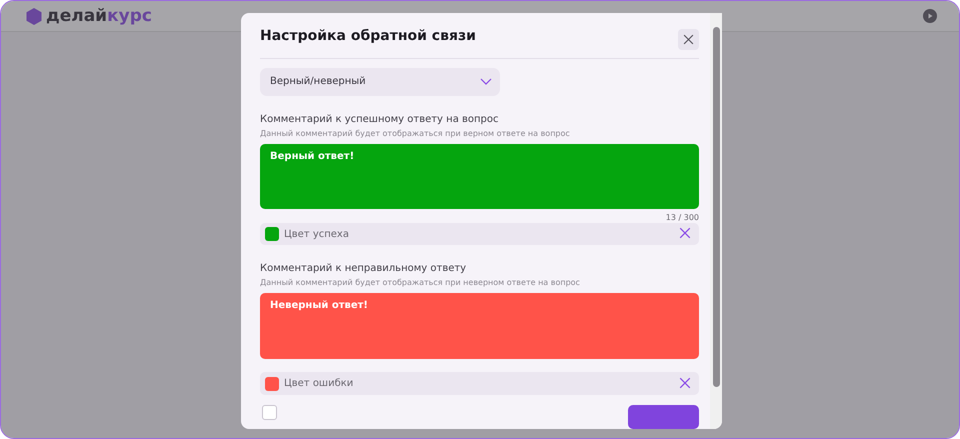 This screenshot has width=960, height=439. Describe the element at coordinates (930, 16) in the screenshot. I see `play-icon` at that location.